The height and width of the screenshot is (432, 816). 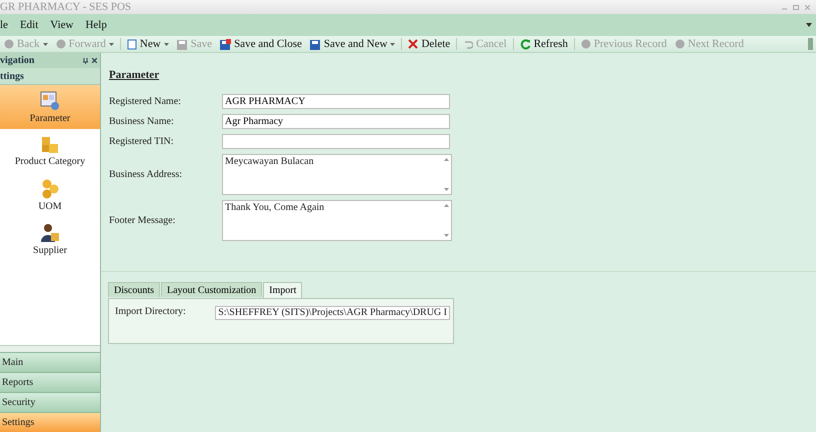 I want to click on page-icon, so click(x=131, y=44).